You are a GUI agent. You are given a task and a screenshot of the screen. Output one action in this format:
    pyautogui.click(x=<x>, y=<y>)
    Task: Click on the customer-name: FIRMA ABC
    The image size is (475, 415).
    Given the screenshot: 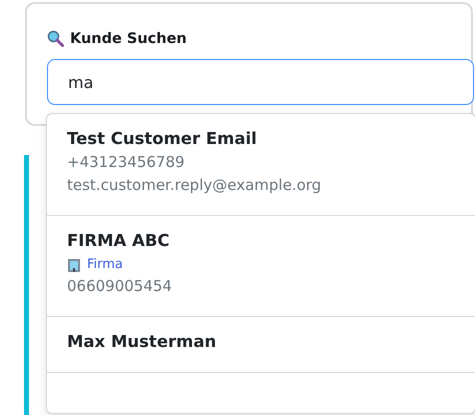 What is the action you would take?
    pyautogui.click(x=119, y=241)
    